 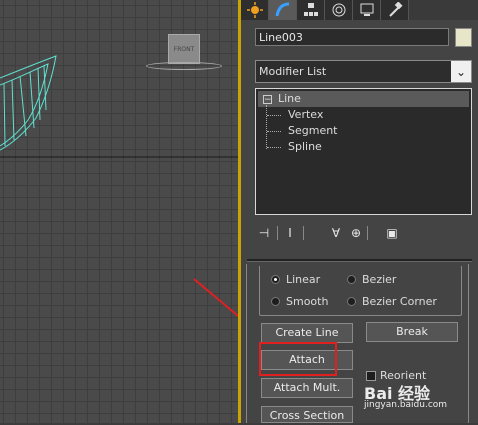 I want to click on sun-create-icon, so click(x=254, y=10).